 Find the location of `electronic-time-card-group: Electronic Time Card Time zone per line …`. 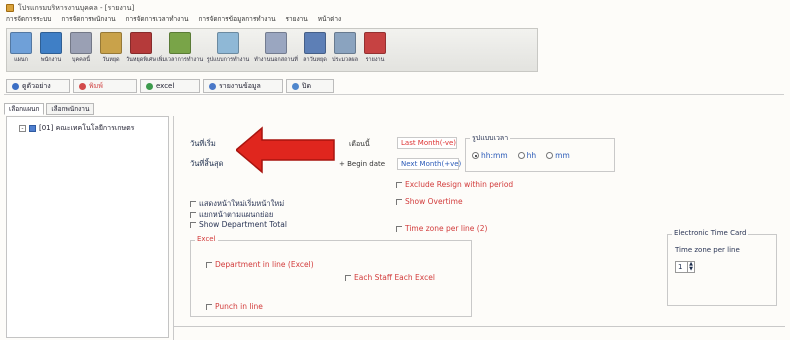

electronic-time-card-group: Electronic Time Card Time zone per line … is located at coordinates (722, 267).